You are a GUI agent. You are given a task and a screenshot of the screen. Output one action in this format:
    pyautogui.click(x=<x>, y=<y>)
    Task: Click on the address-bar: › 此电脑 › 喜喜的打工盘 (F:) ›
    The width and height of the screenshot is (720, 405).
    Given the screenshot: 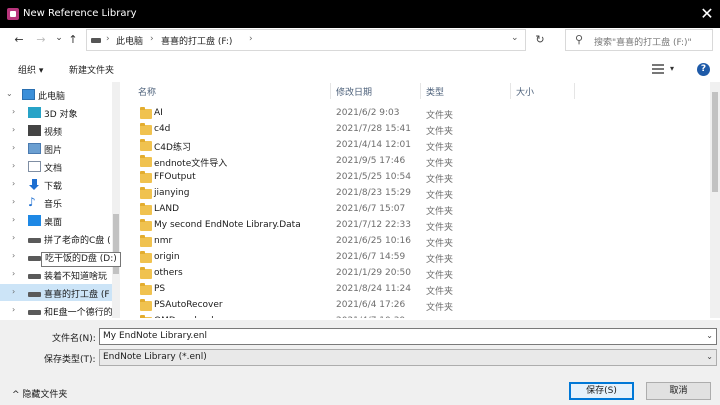 What is the action you would take?
    pyautogui.click(x=306, y=40)
    